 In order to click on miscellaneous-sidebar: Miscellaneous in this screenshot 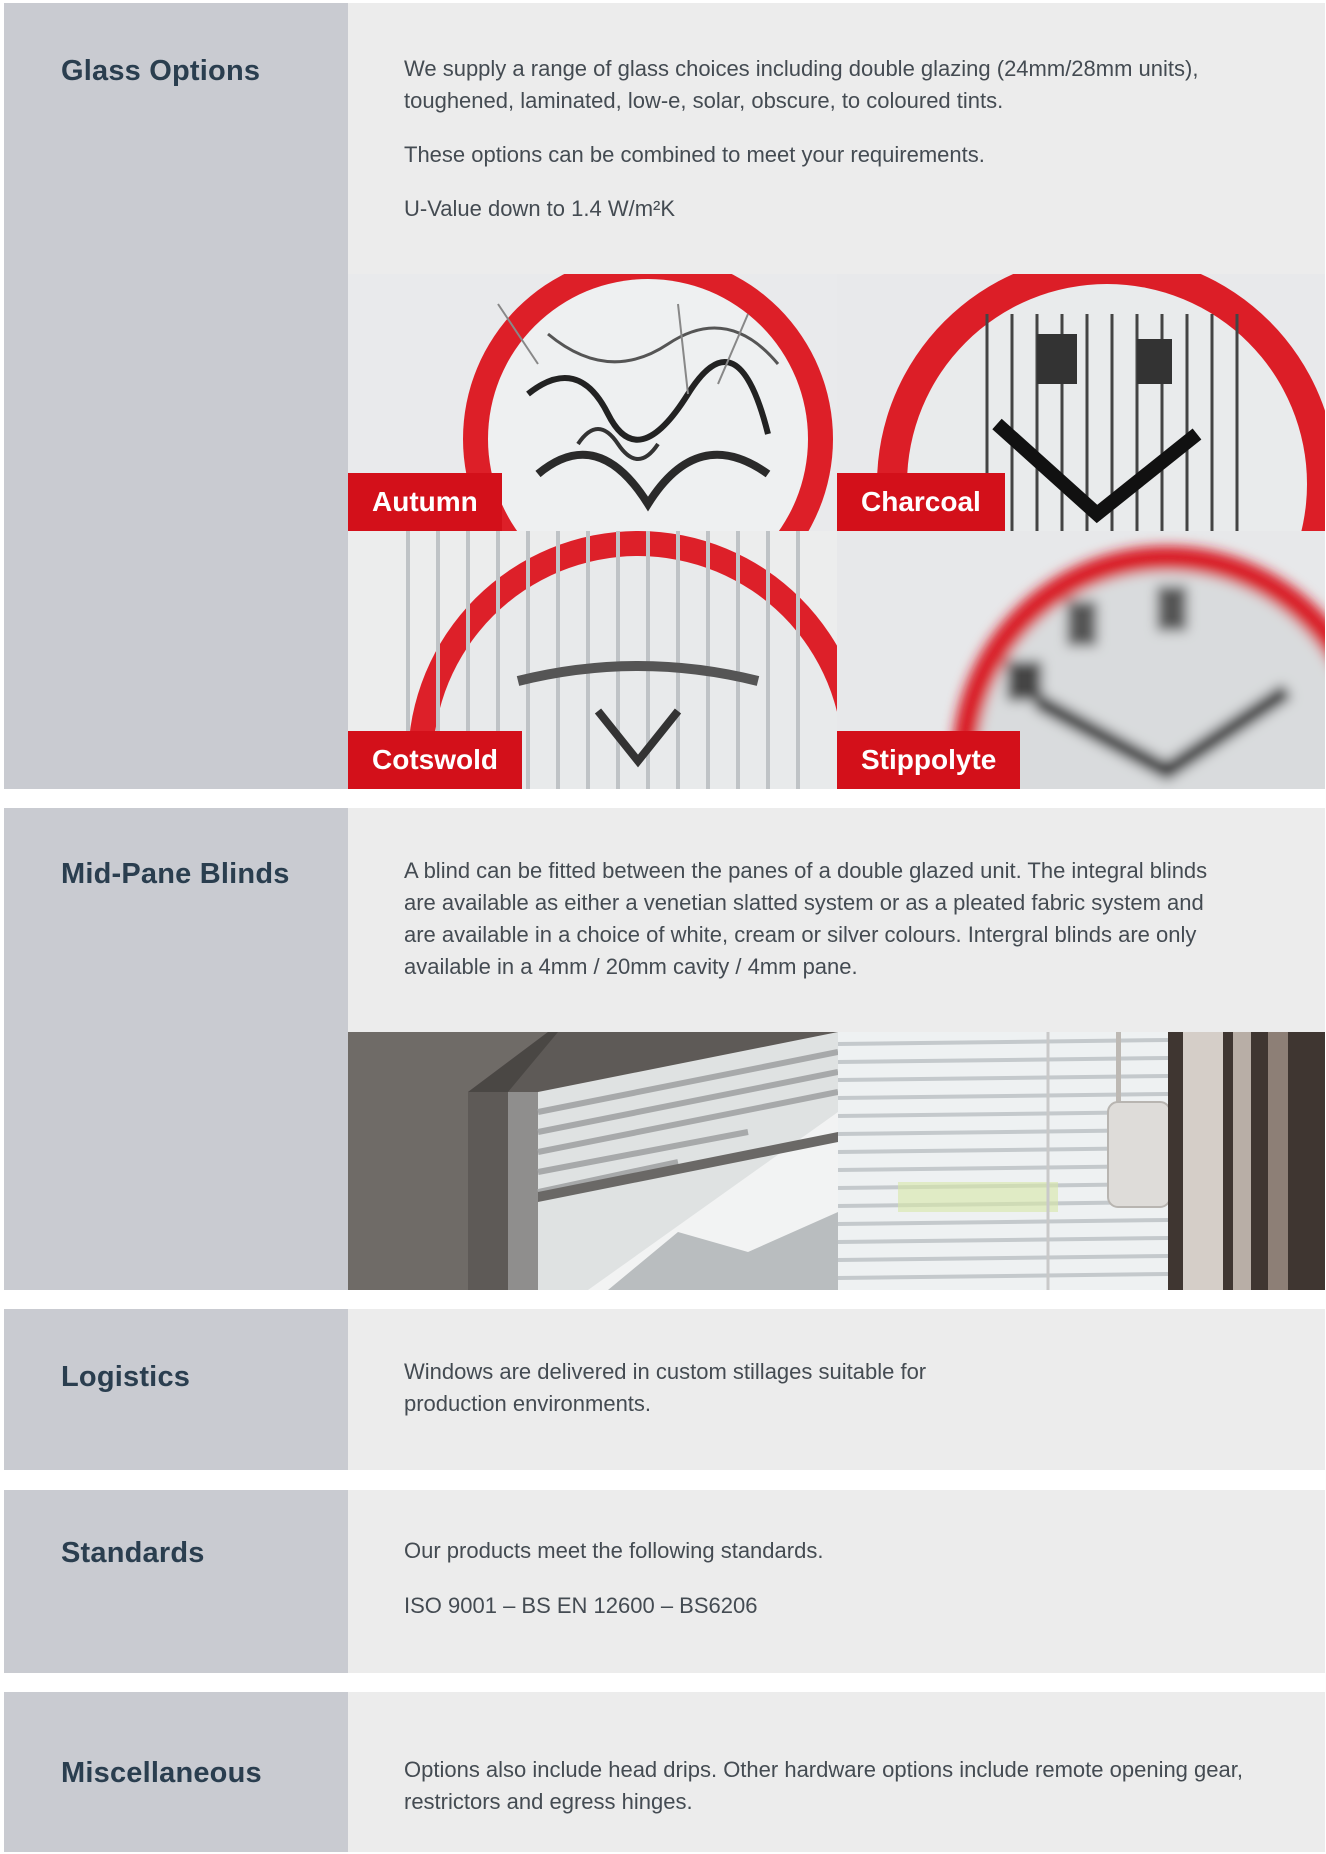, I will do `click(176, 1772)`.